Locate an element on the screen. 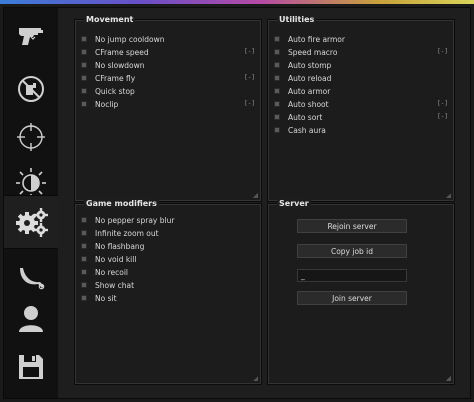 The height and width of the screenshot is (402, 474). toggle-no-recoil: No recoil is located at coordinates (168, 272).